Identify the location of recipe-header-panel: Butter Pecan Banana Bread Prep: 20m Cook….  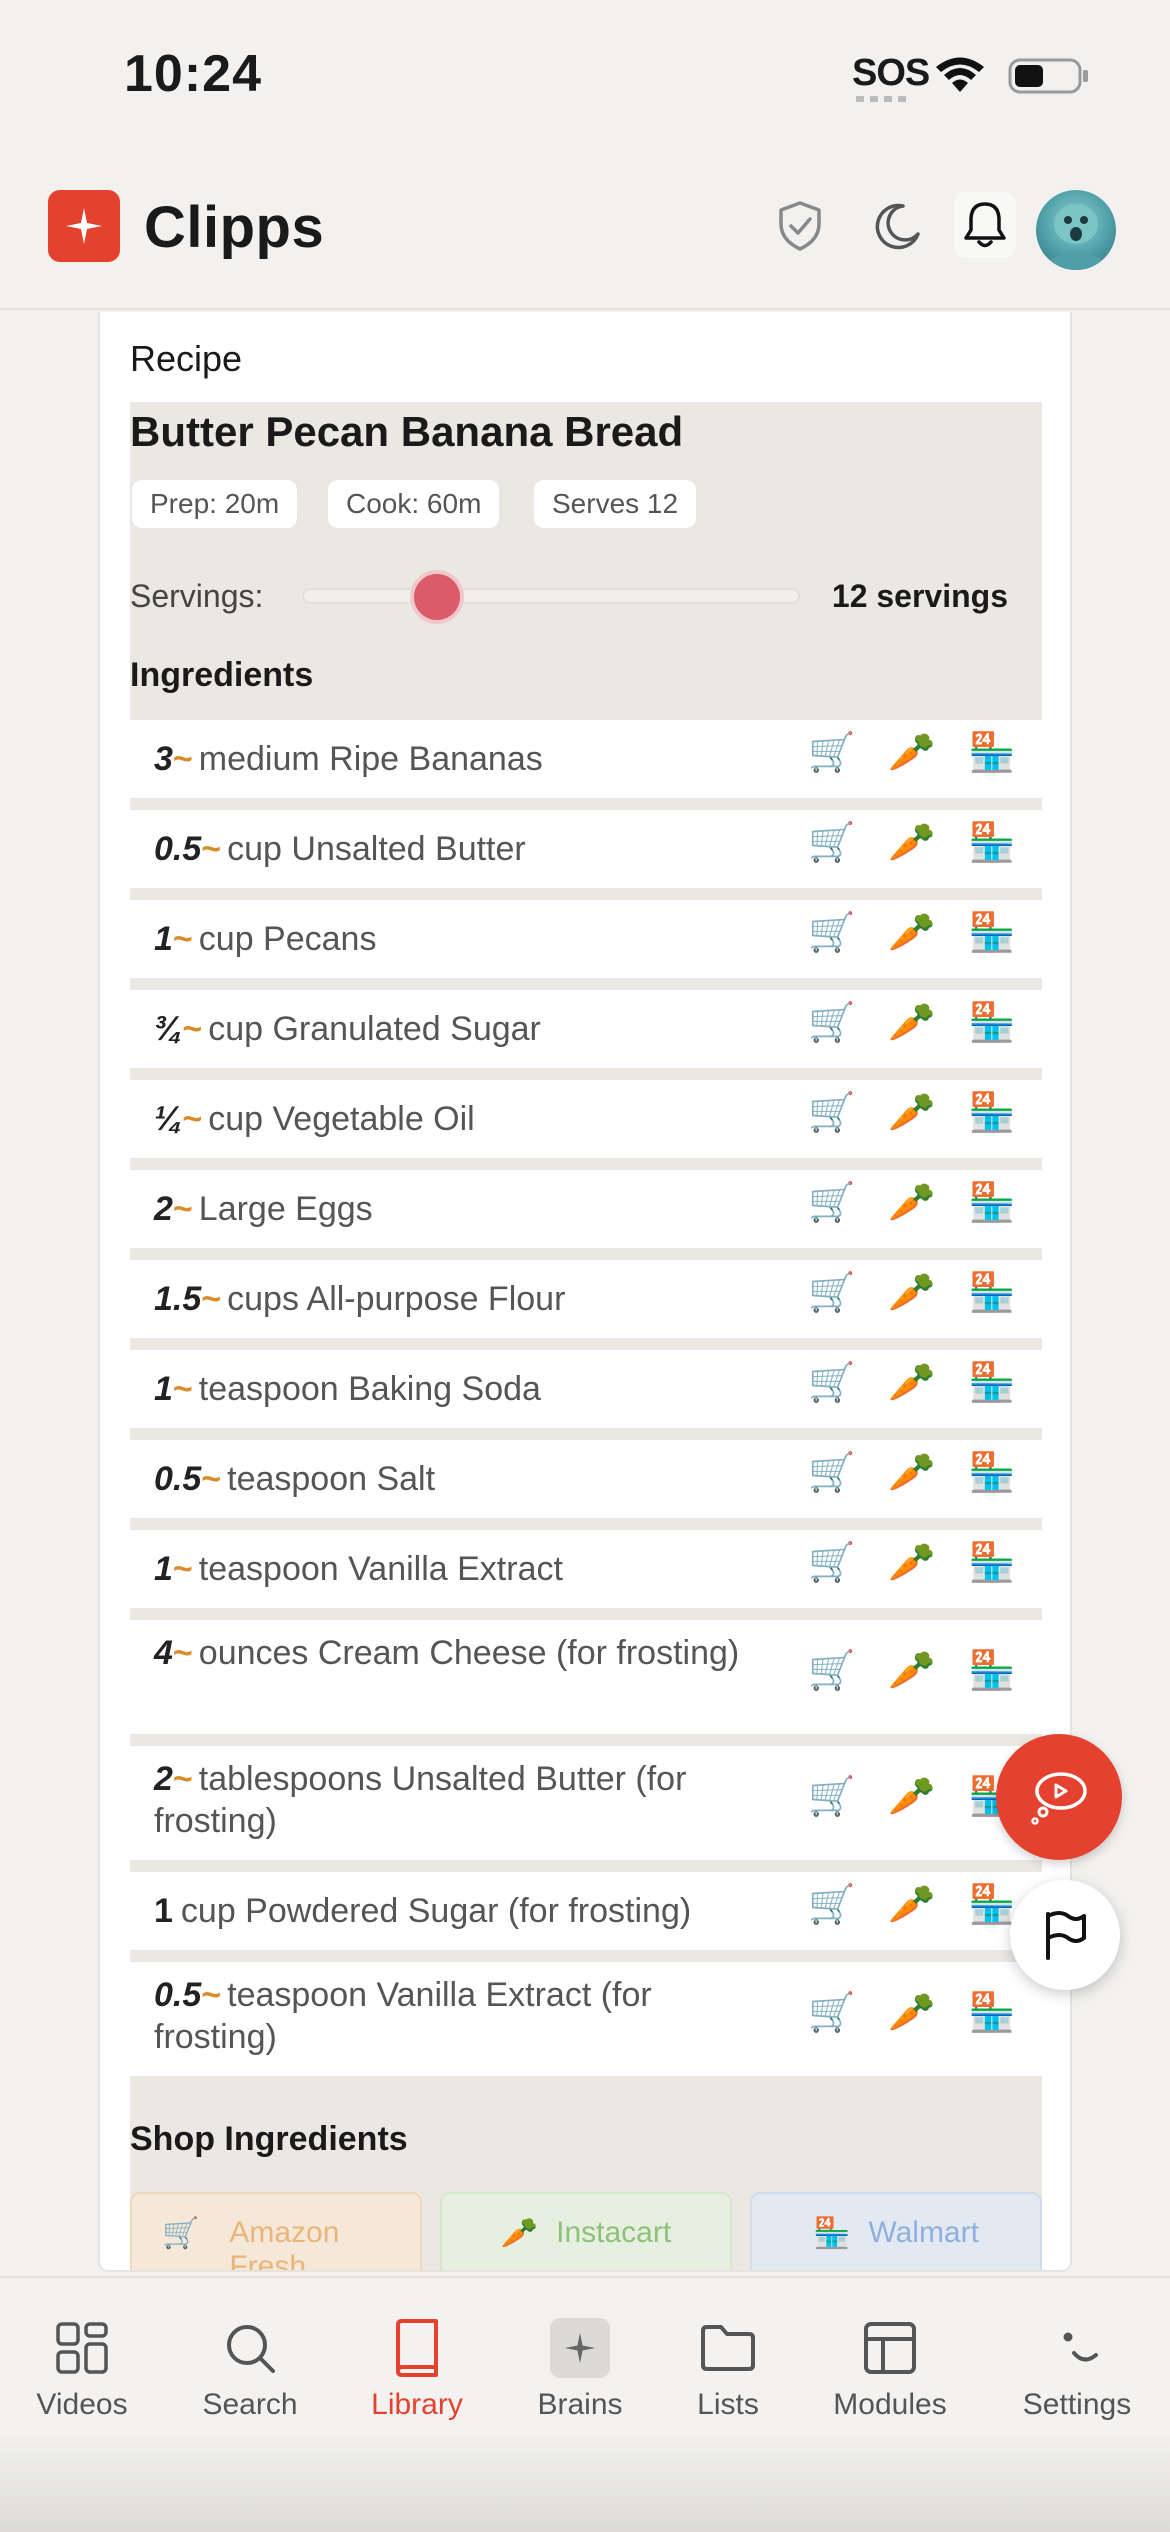
(586, 561).